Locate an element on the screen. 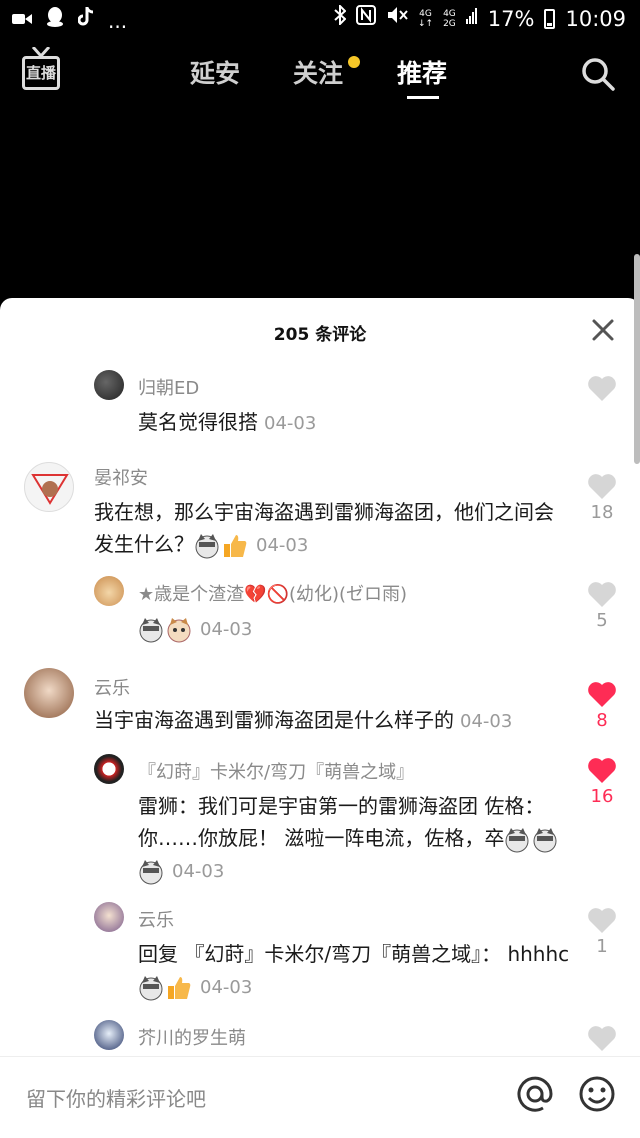 The height and width of the screenshot is (1138, 640). comment-username: ★歳是个渣渣💔🚫(幼化)(ゼロ雨) is located at coordinates (272, 593).